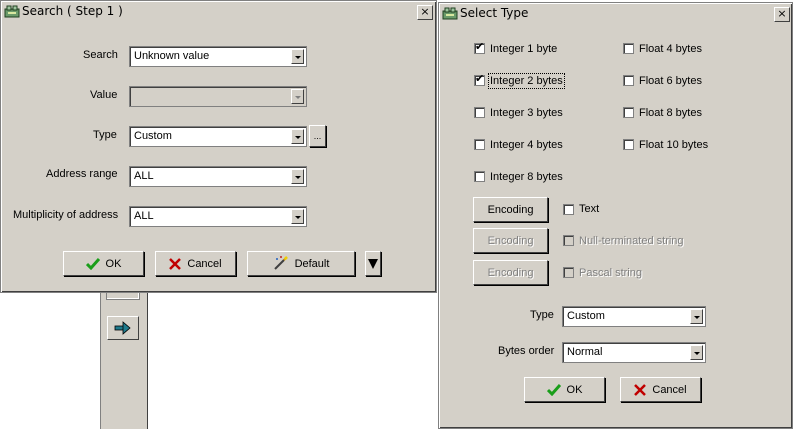  What do you see at coordinates (172, 56) in the screenshot?
I see `search-select-value: Unknown value` at bounding box center [172, 56].